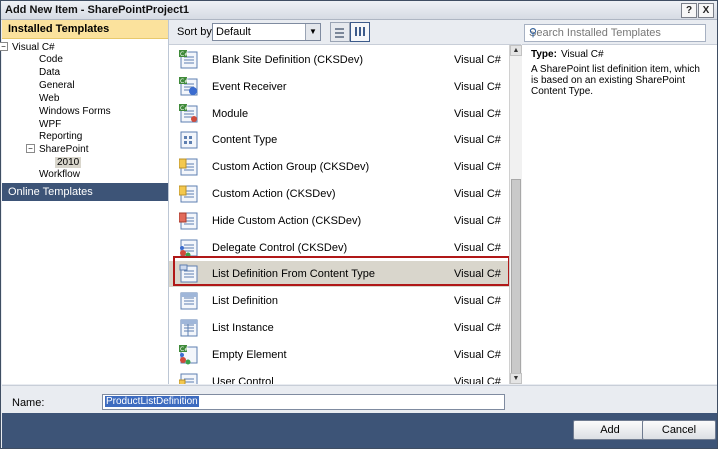 The height and width of the screenshot is (449, 718). What do you see at coordinates (274, 194) in the screenshot?
I see `template-name: Custom Action (CKSDev)` at bounding box center [274, 194].